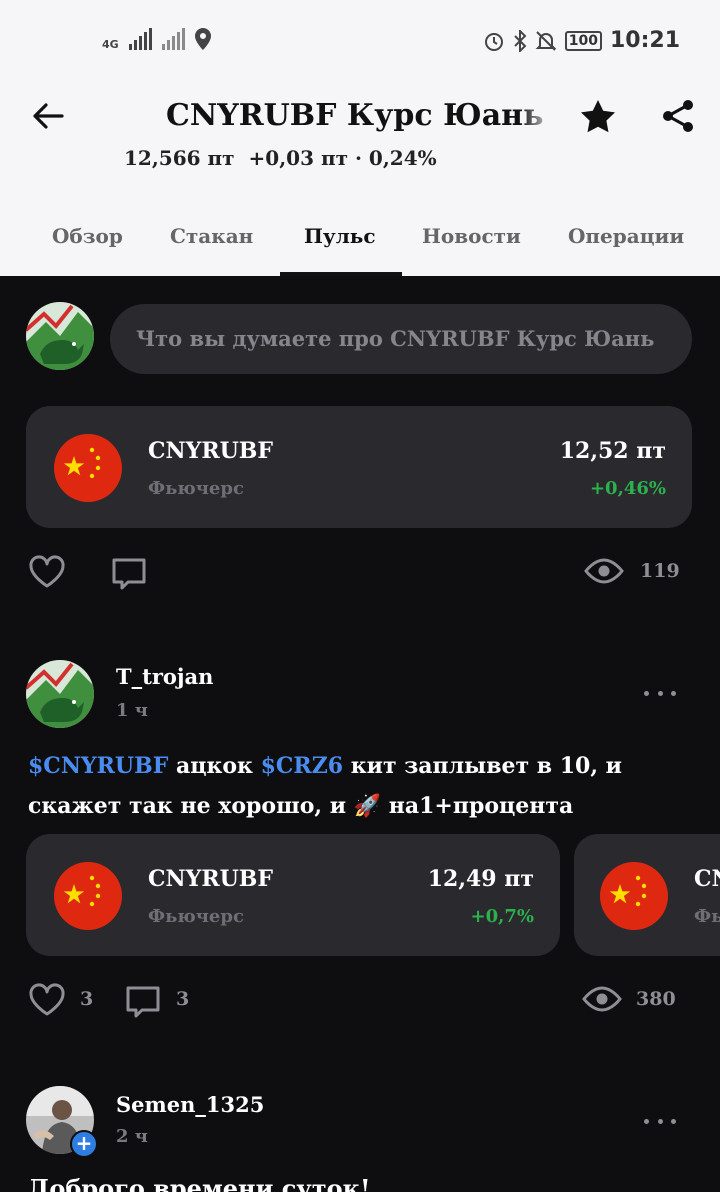 The height and width of the screenshot is (1192, 720). Describe the element at coordinates (538, 118) in the screenshot. I see `title-fade` at that location.